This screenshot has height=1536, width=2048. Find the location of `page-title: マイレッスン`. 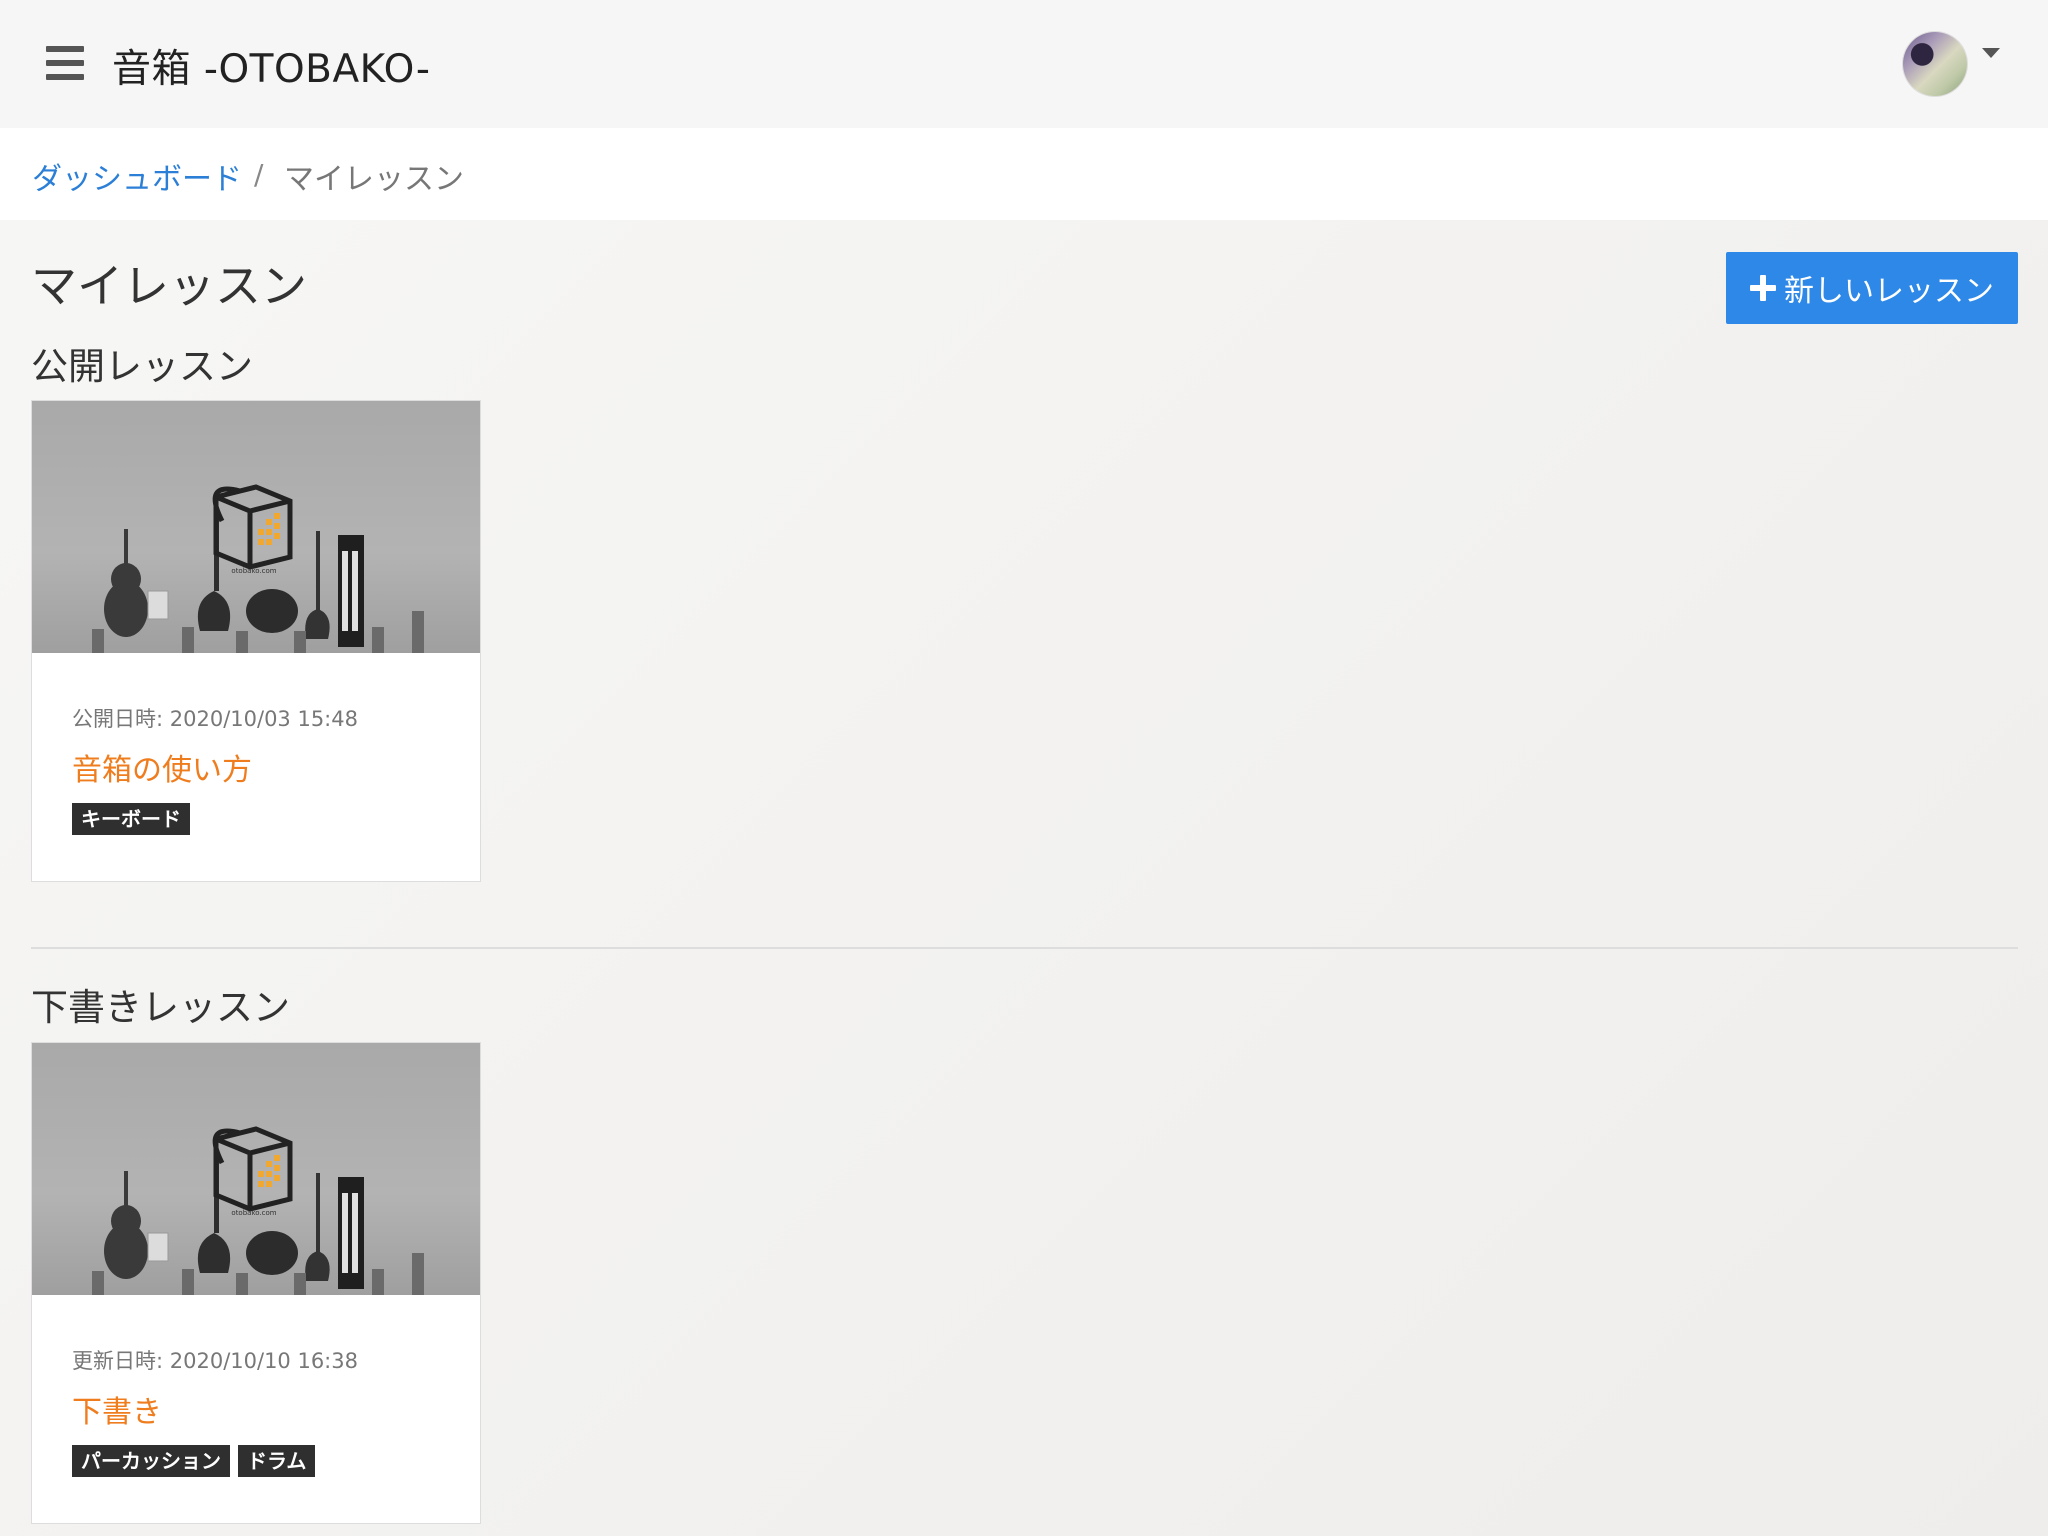

page-title: マイレッスン is located at coordinates (169, 286).